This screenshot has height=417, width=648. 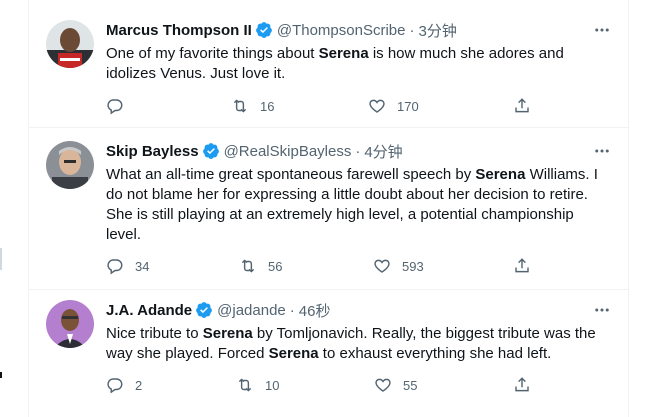 I want to click on retweet-count: 56, so click(x=275, y=266).